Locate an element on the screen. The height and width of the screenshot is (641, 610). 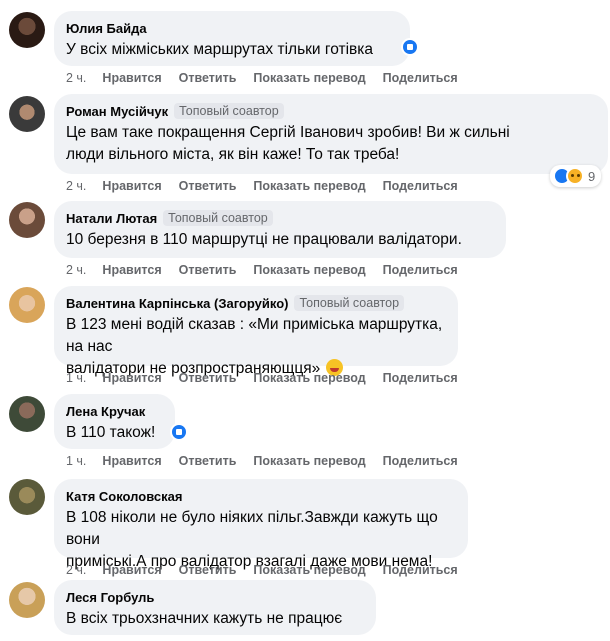
reaction-summary: 9 is located at coordinates (576, 176).